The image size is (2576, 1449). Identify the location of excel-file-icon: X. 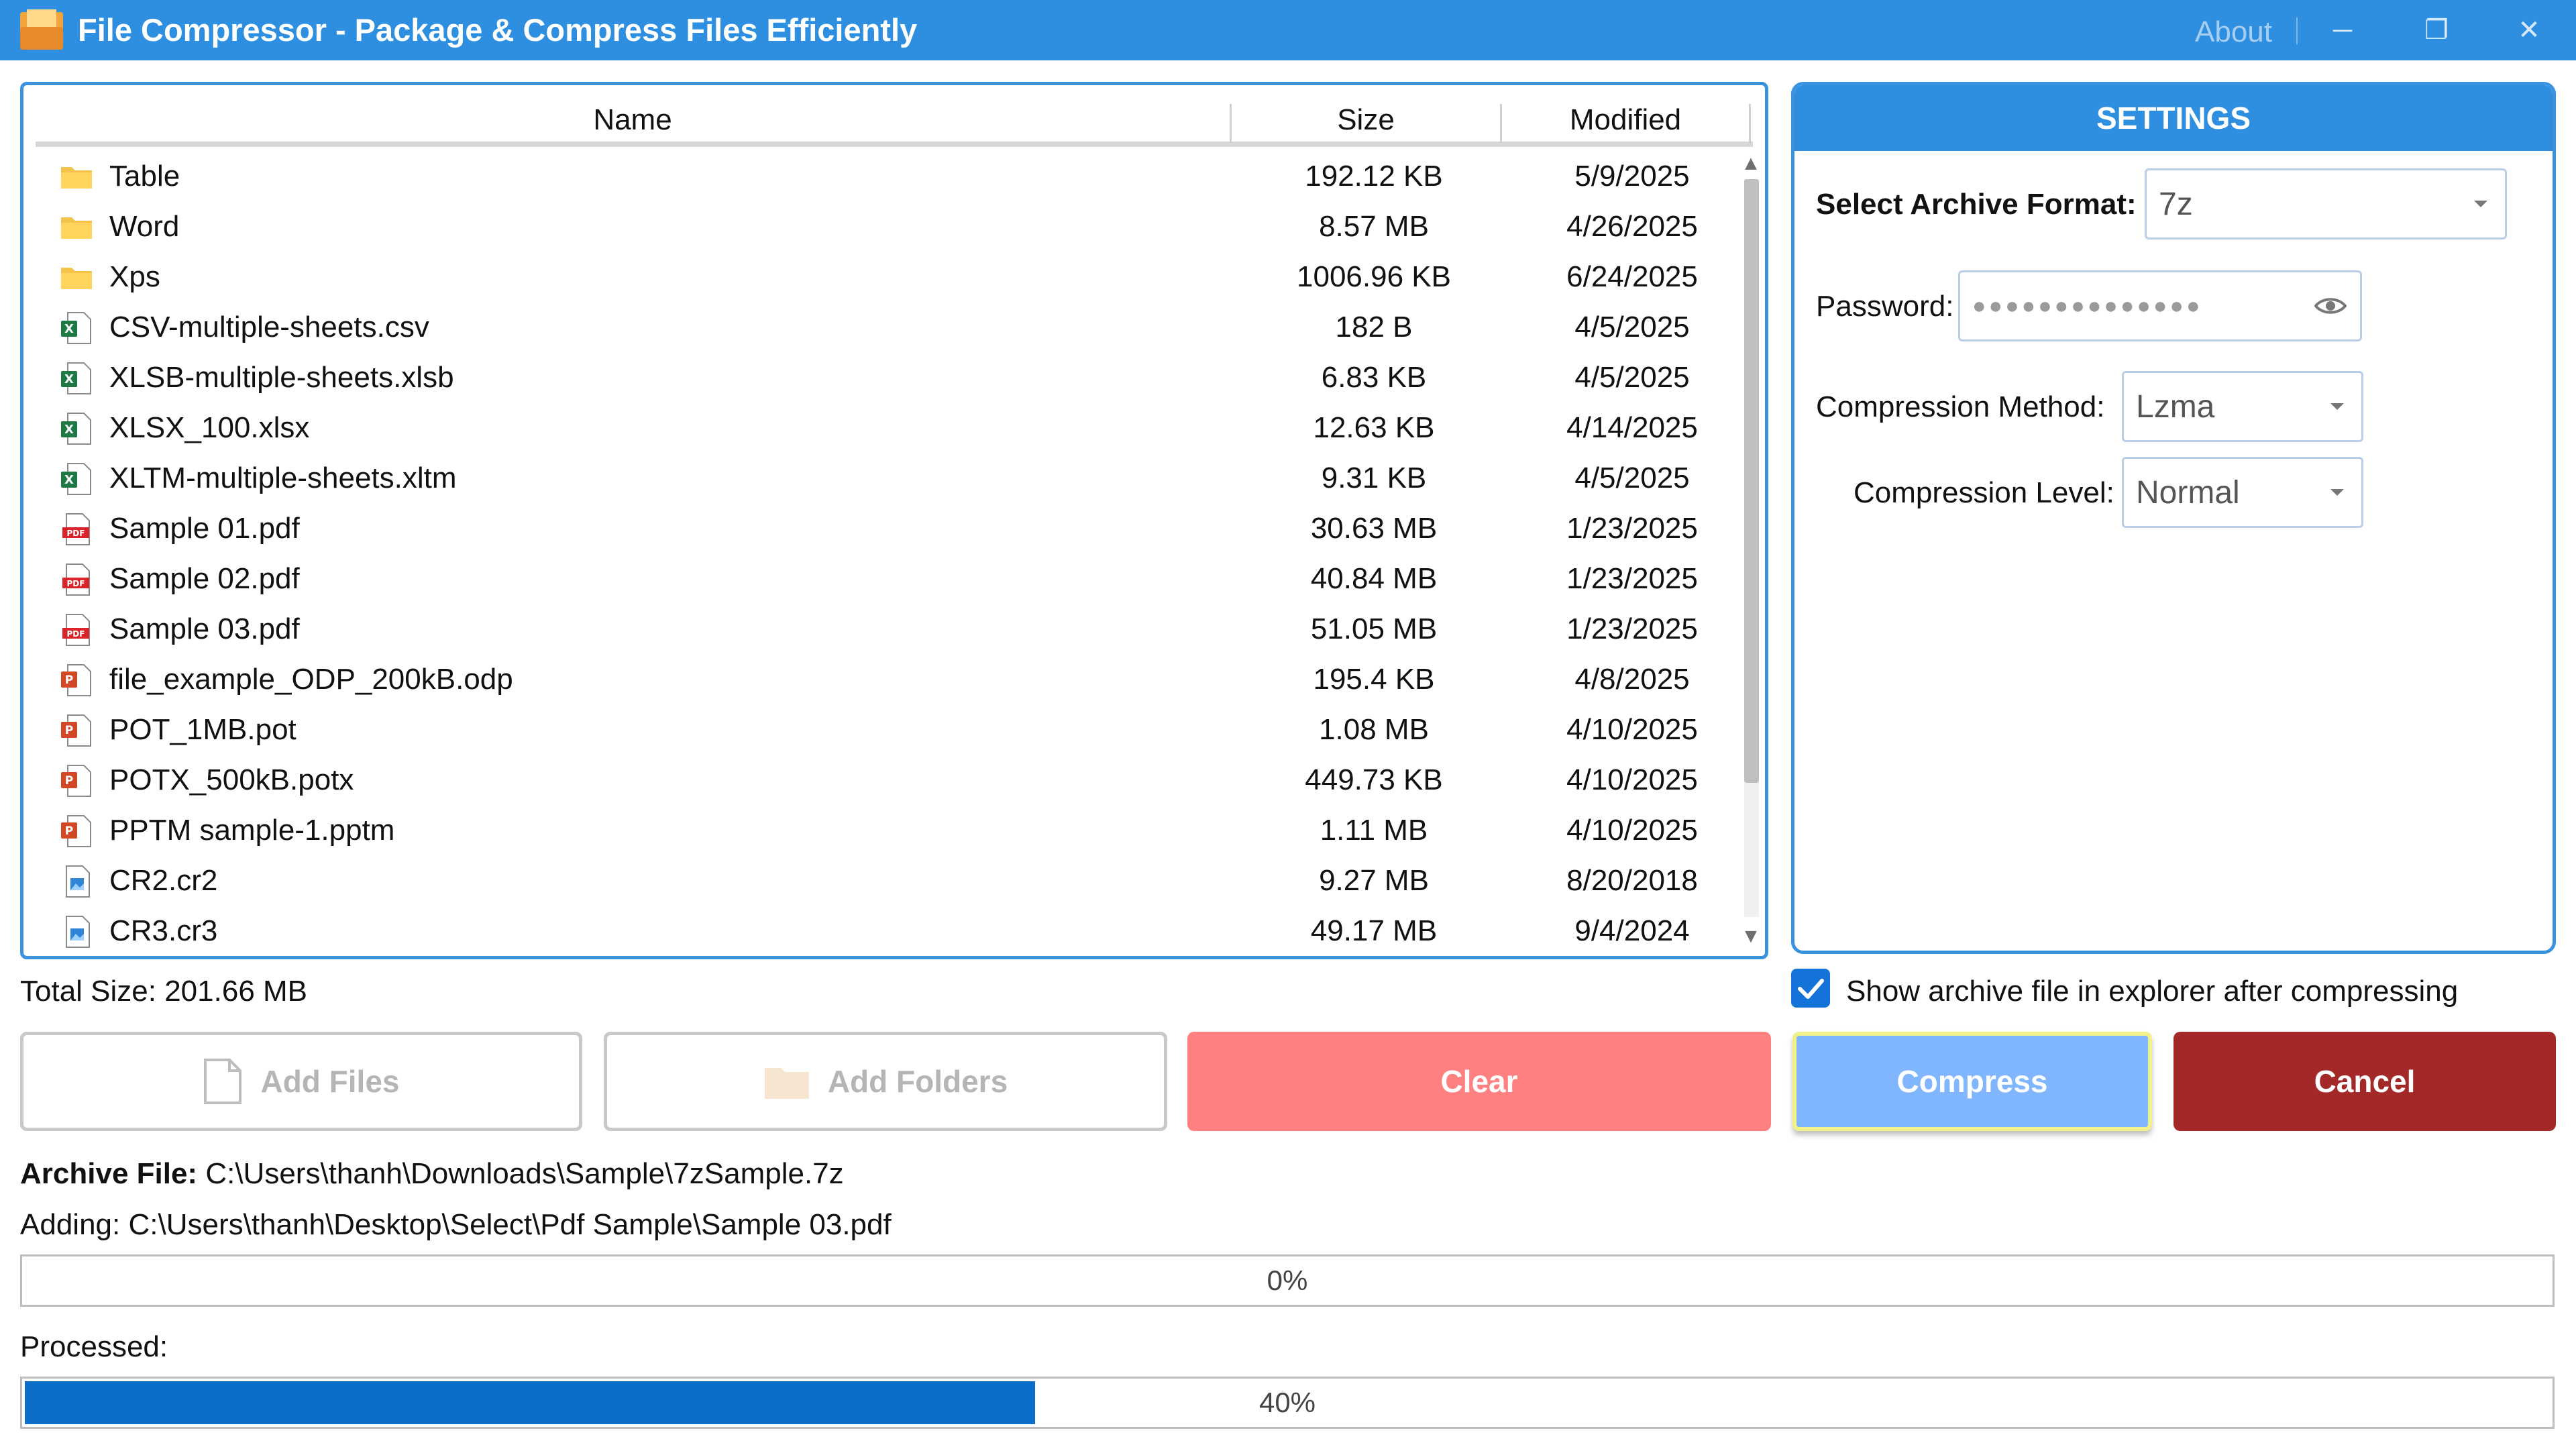
(76, 328).